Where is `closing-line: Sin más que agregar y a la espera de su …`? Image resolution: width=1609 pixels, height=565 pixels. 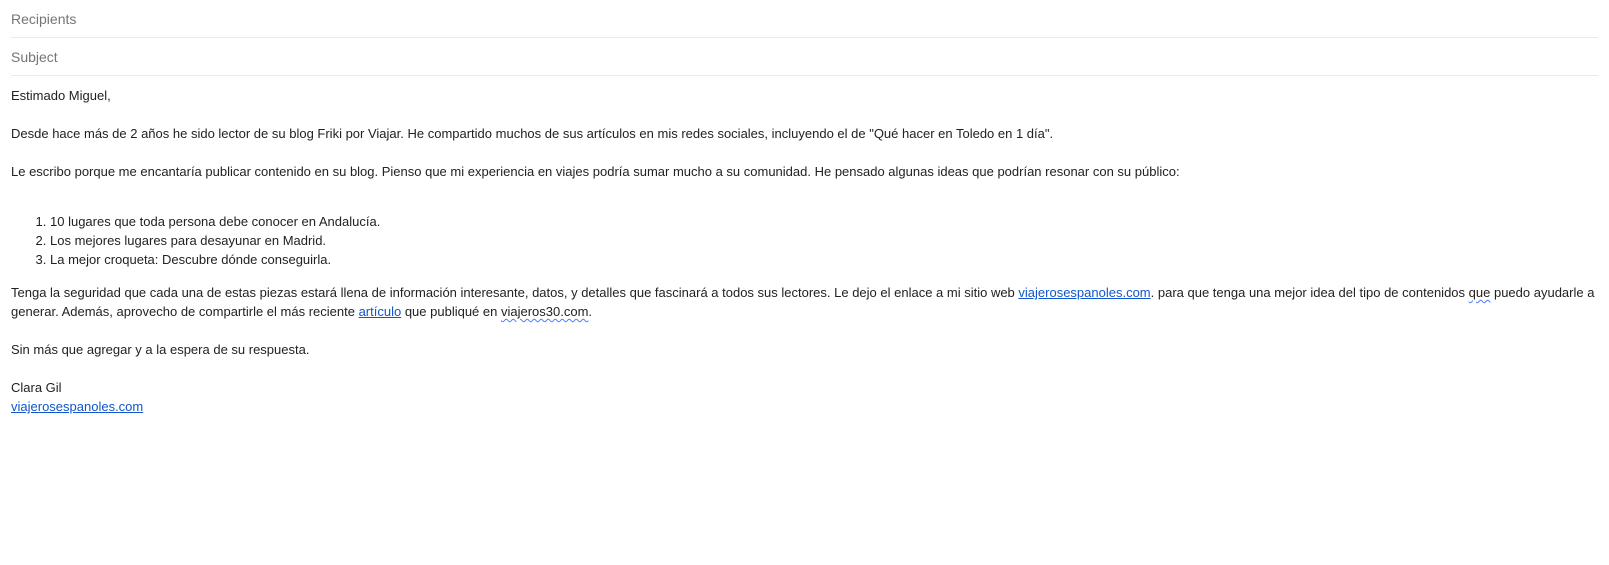
closing-line: Sin más que agregar y a la espera de su … is located at coordinates (160, 349).